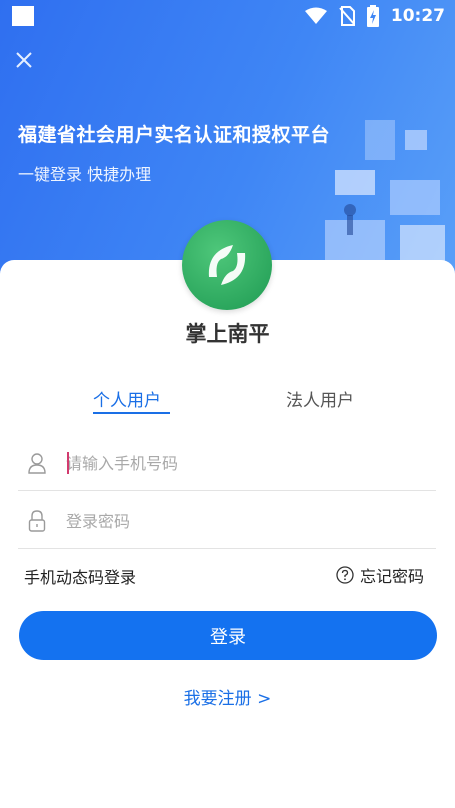 The image size is (455, 808). I want to click on password-input, so click(246, 521).